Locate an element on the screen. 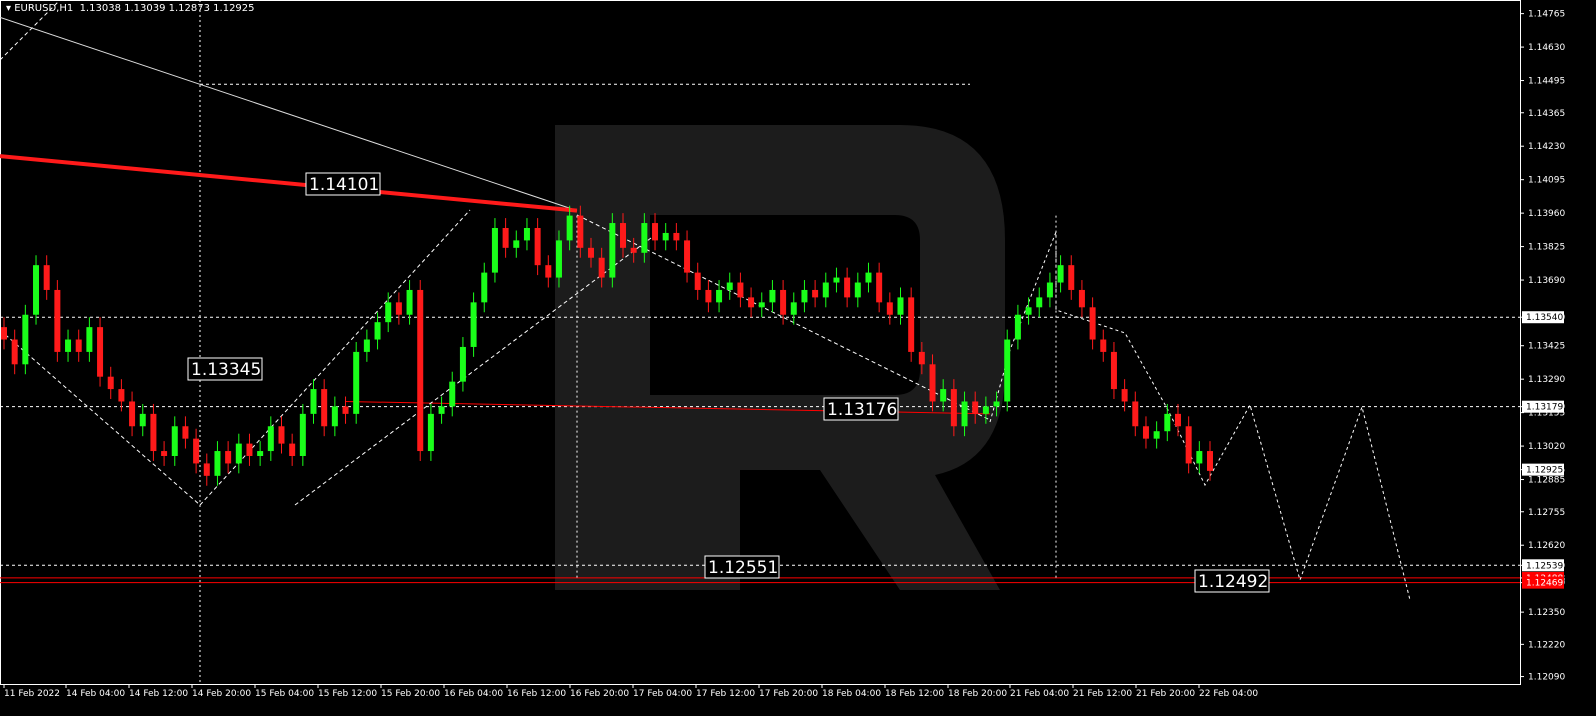  x-tick-label: 21 Feb 12:00 is located at coordinates (1102, 694).